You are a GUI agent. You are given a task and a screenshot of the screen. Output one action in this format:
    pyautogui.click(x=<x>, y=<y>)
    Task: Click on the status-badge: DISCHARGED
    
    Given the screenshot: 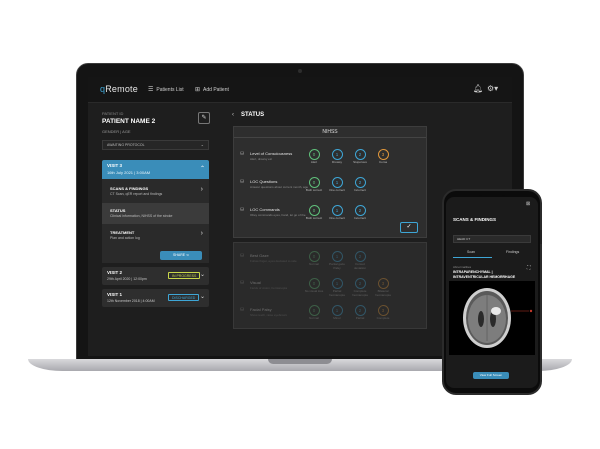 What is the action you would take?
    pyautogui.click(x=184, y=297)
    